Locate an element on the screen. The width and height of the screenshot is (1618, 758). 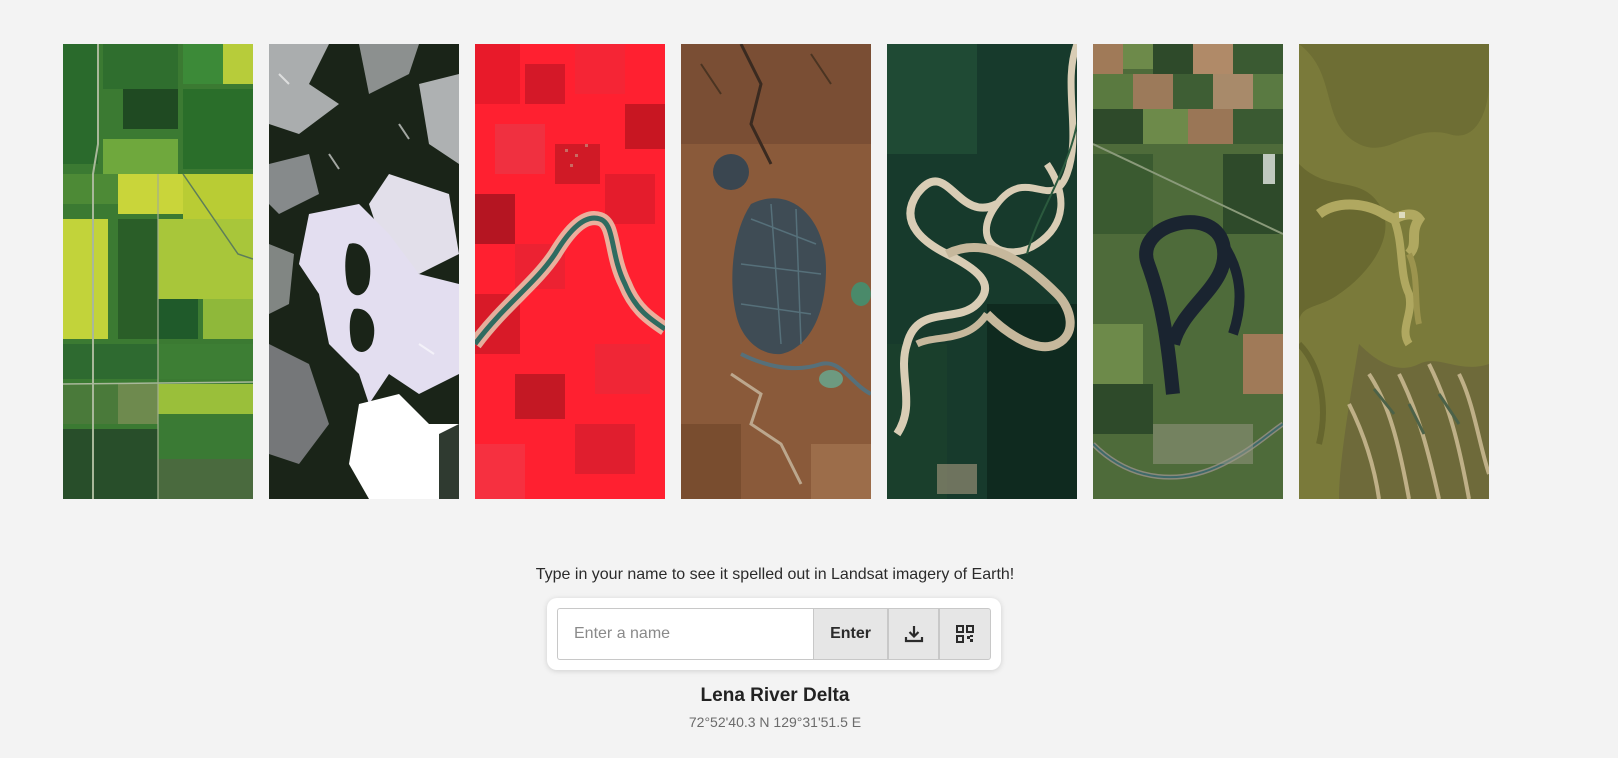
tile-delta-olive-image is located at coordinates (1394, 271).